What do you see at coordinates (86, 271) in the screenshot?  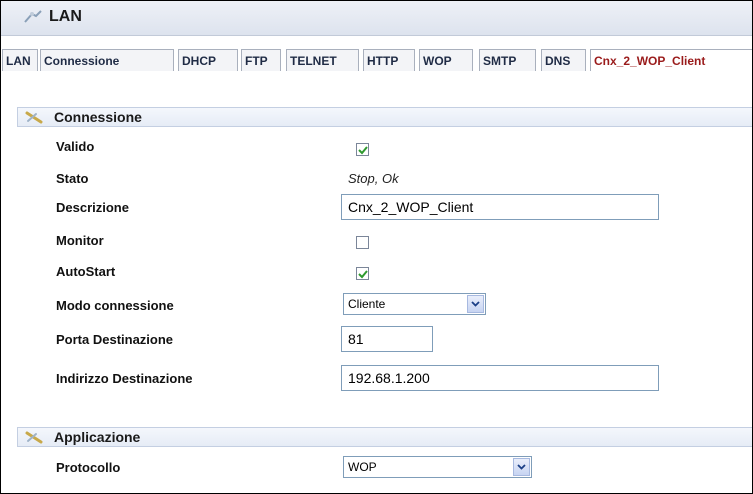 I see `autostart-label: AutoStart` at bounding box center [86, 271].